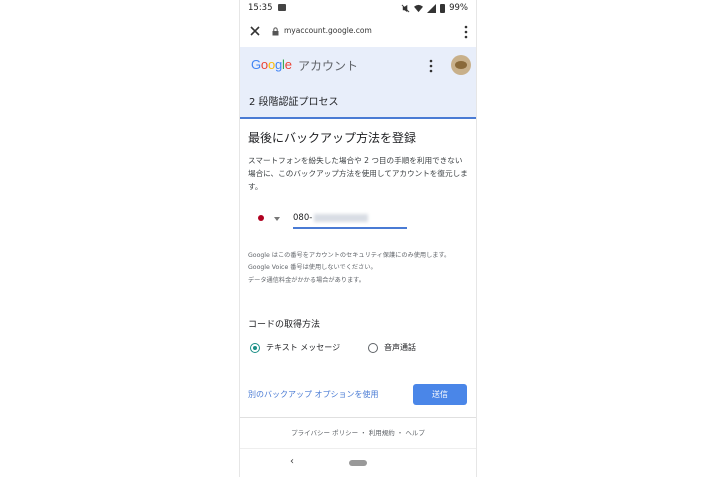 The image size is (715, 478). I want to click on note-line: Google はこの番号をアカウントのセキュリティ保護にのみ使用します。, so click(349, 255).